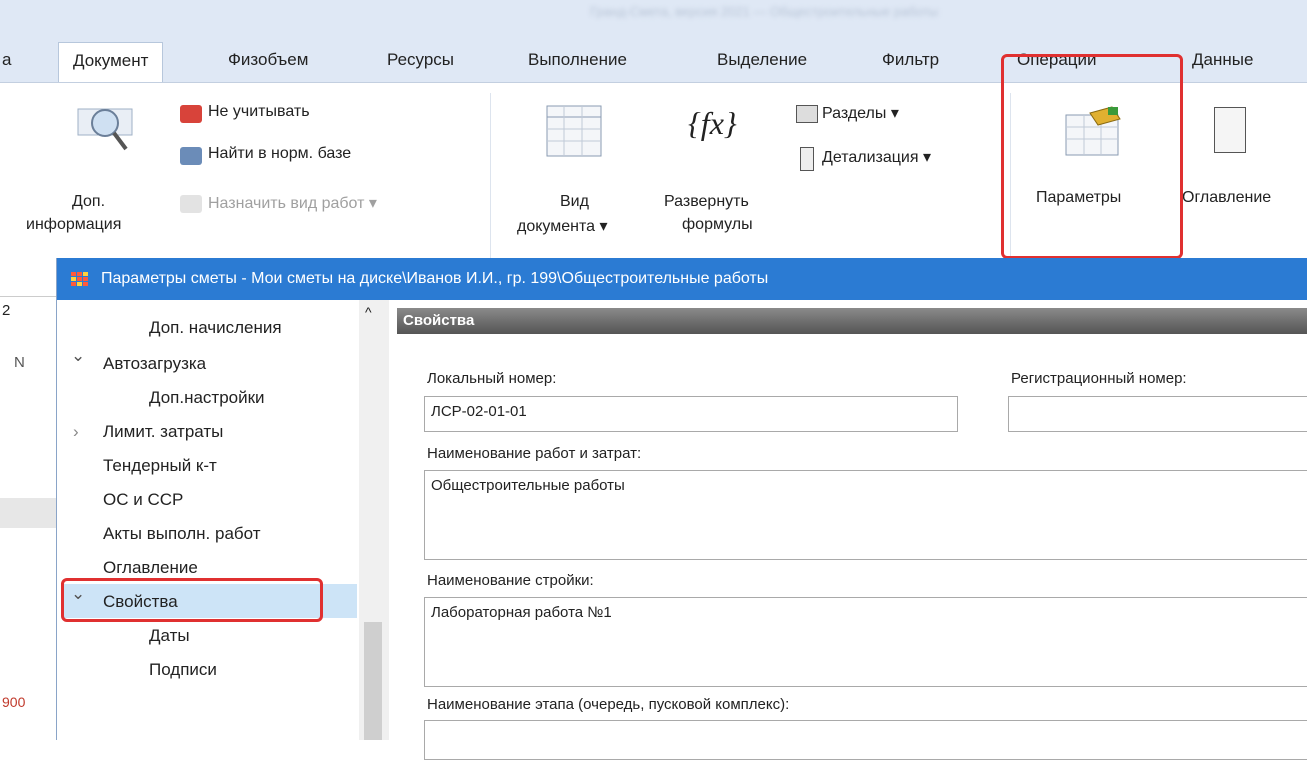 The image size is (1307, 760). What do you see at coordinates (510, 580) in the screenshot?
I see `construction-label: Наименование стройки:` at bounding box center [510, 580].